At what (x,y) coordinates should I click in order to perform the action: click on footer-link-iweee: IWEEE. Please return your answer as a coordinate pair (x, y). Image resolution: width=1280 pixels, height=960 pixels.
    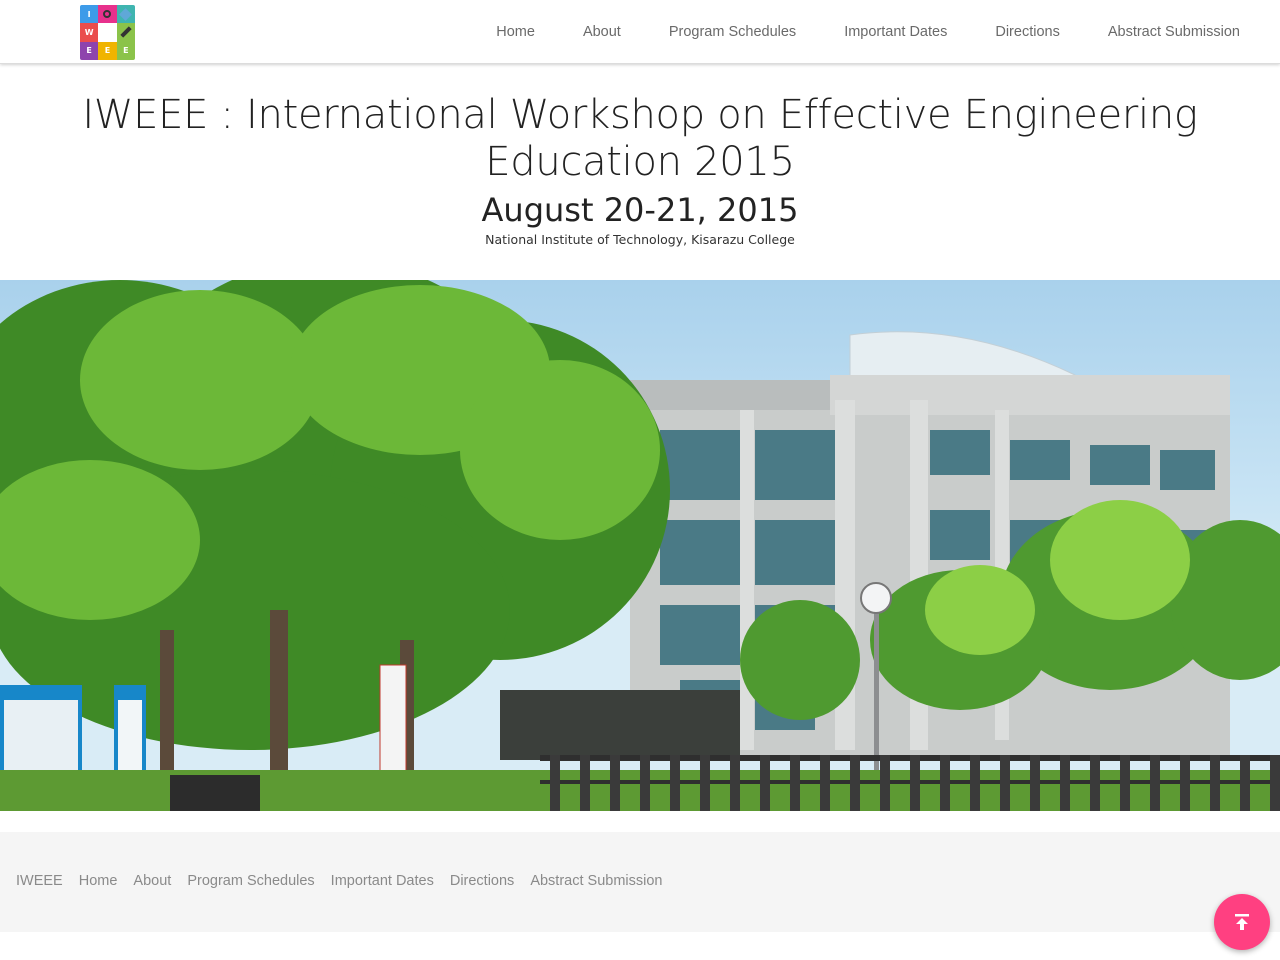
    Looking at the image, I should click on (39, 881).